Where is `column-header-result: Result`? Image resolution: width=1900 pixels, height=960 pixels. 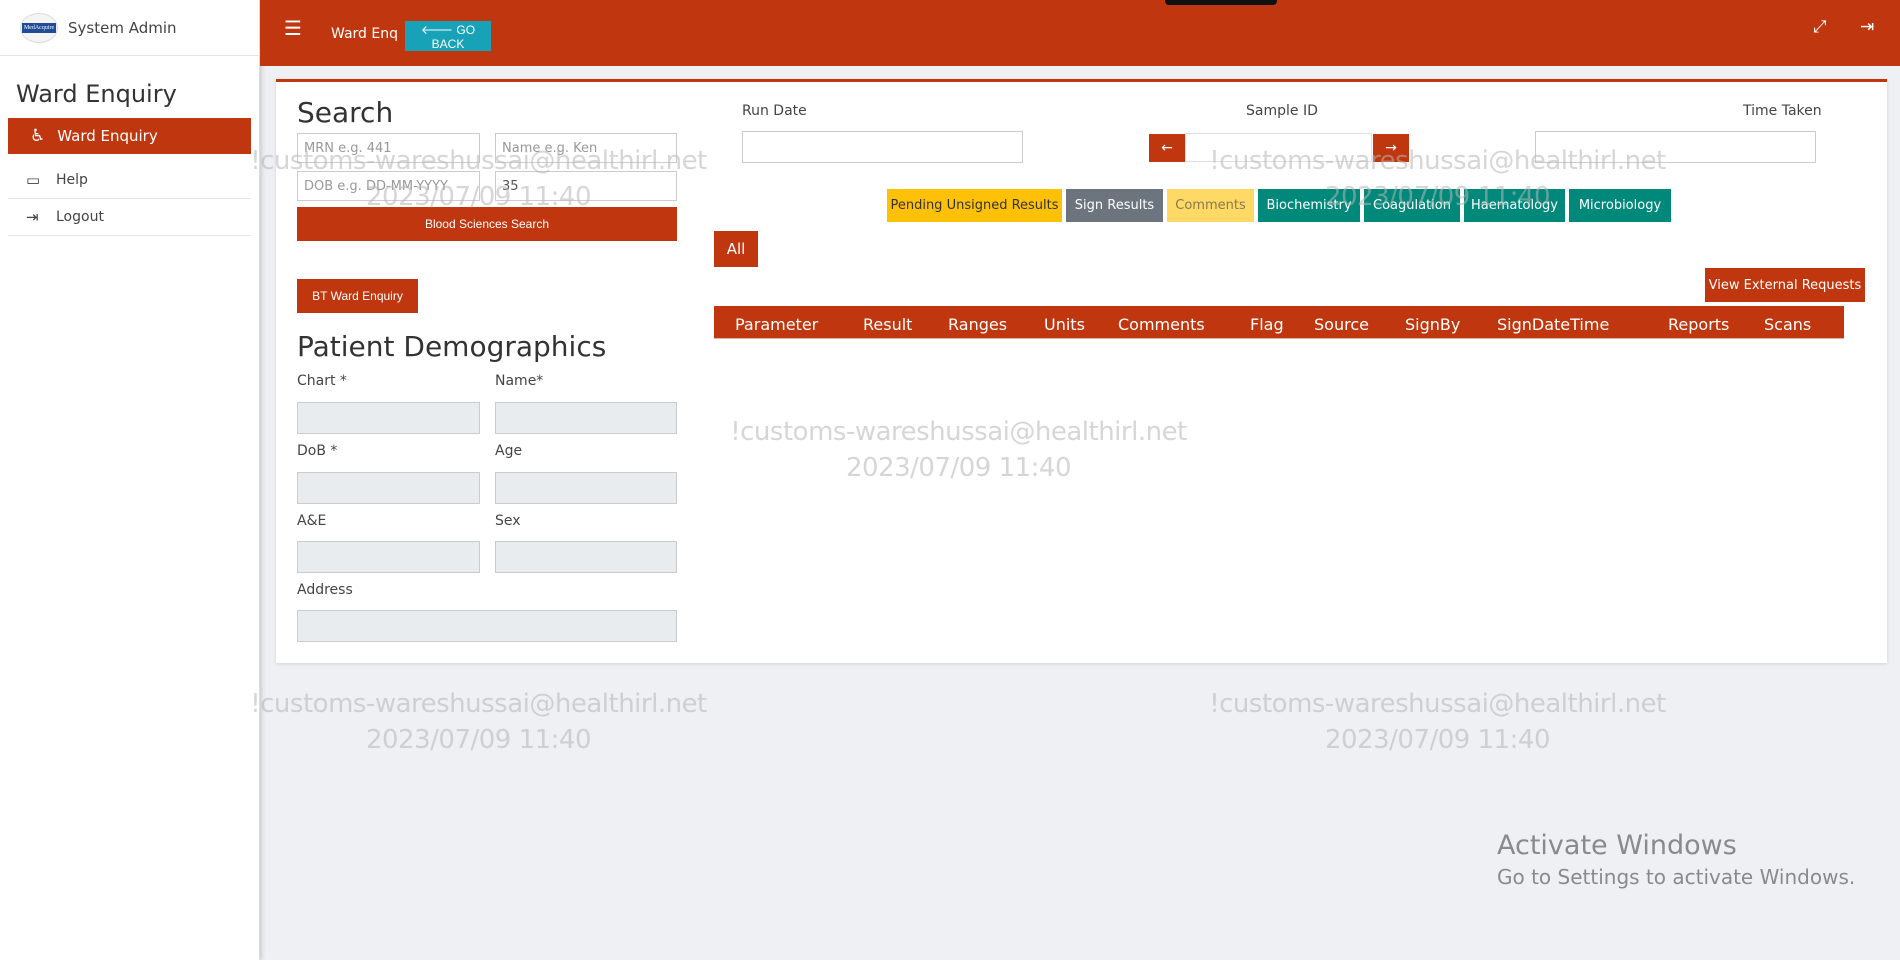 column-header-result: Result is located at coordinates (887, 324).